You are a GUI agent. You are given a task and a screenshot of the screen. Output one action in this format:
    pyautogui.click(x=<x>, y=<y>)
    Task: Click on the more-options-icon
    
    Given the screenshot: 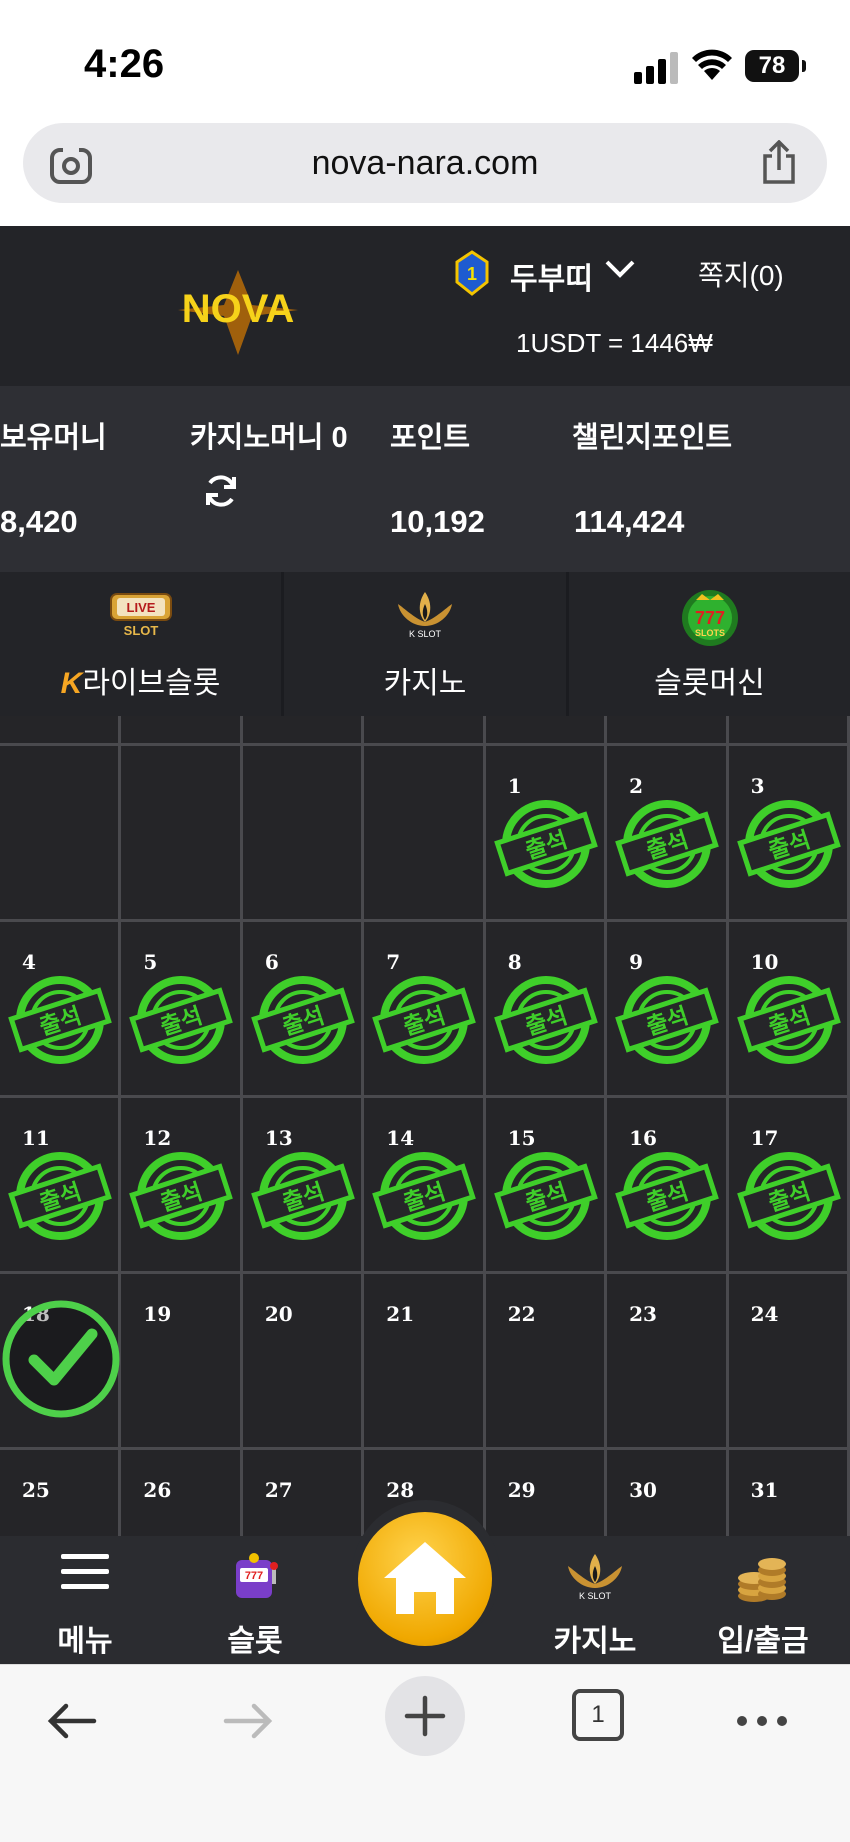 What is the action you would take?
    pyautogui.click(x=762, y=1721)
    